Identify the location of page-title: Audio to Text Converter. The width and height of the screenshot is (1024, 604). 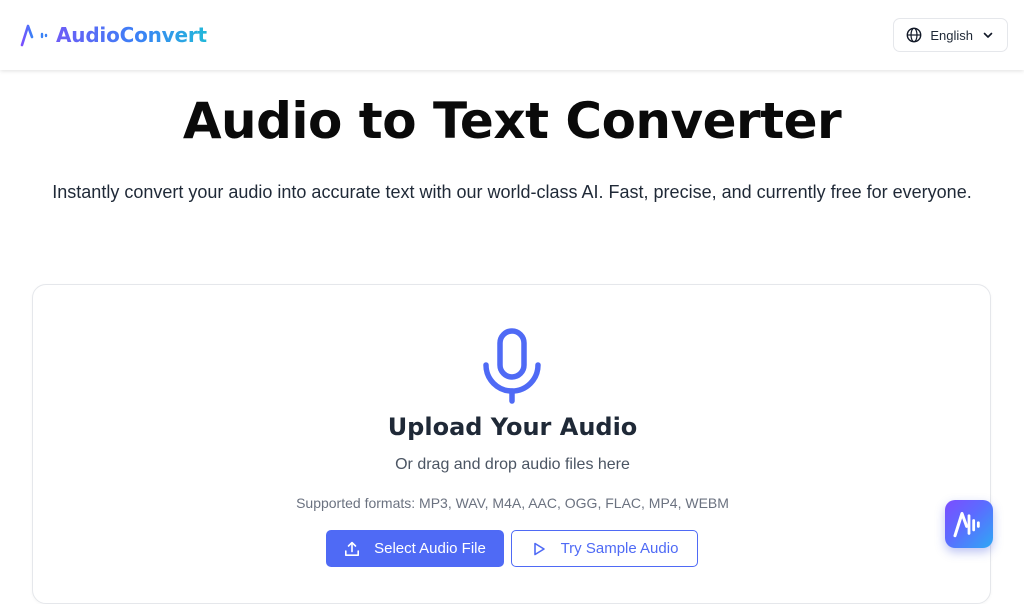
(512, 121).